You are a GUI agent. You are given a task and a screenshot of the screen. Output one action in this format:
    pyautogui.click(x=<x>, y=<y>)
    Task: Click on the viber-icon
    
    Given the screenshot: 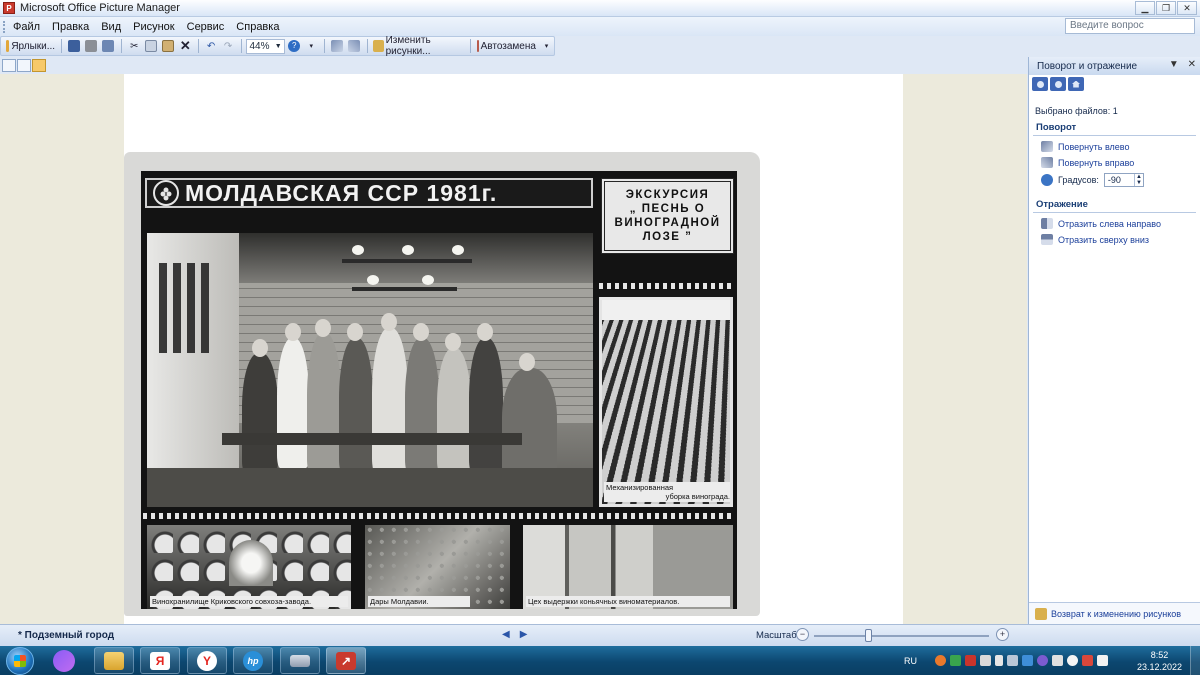 What is the action you would take?
    pyautogui.click(x=1042, y=660)
    